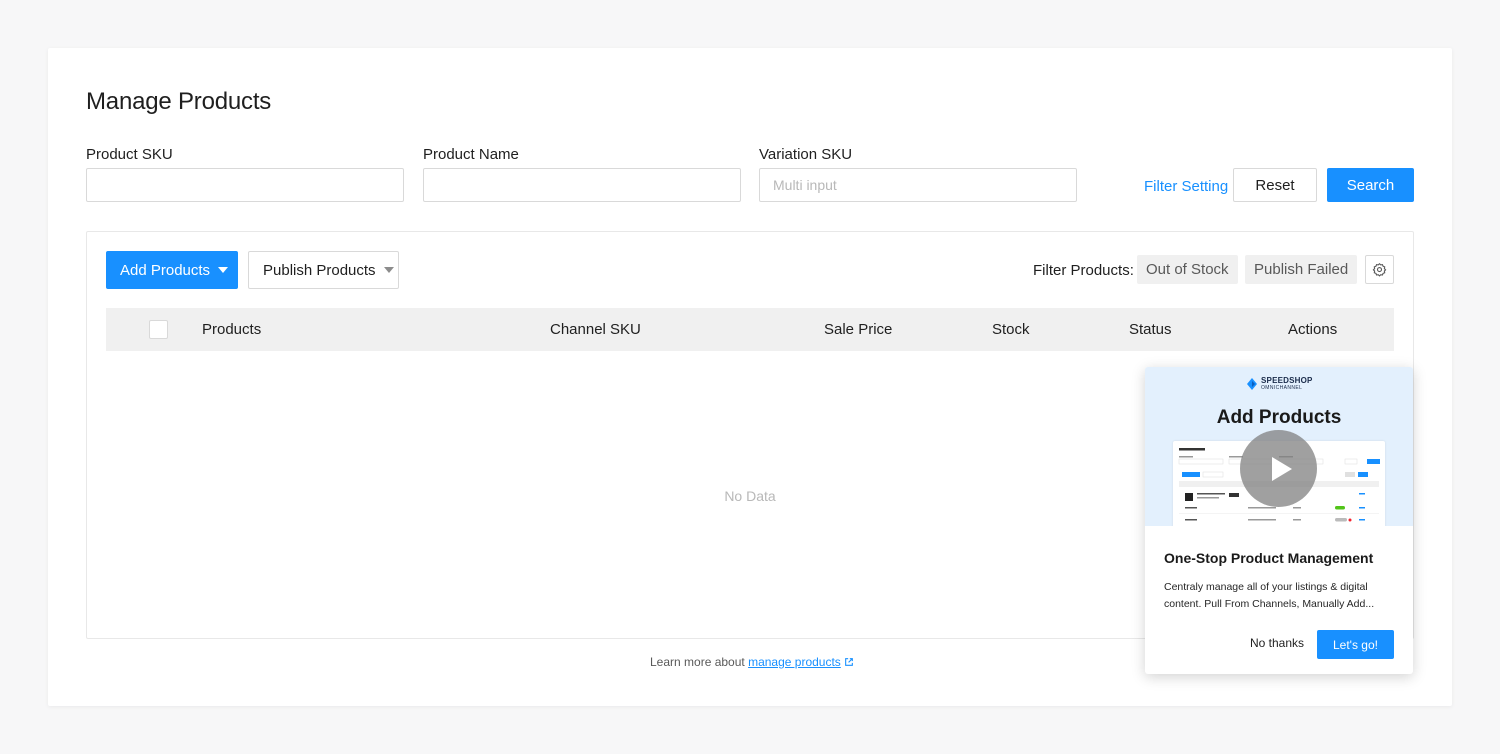 Image resolution: width=1500 pixels, height=754 pixels. I want to click on filter-products-label: Filter Products:, so click(1083, 270).